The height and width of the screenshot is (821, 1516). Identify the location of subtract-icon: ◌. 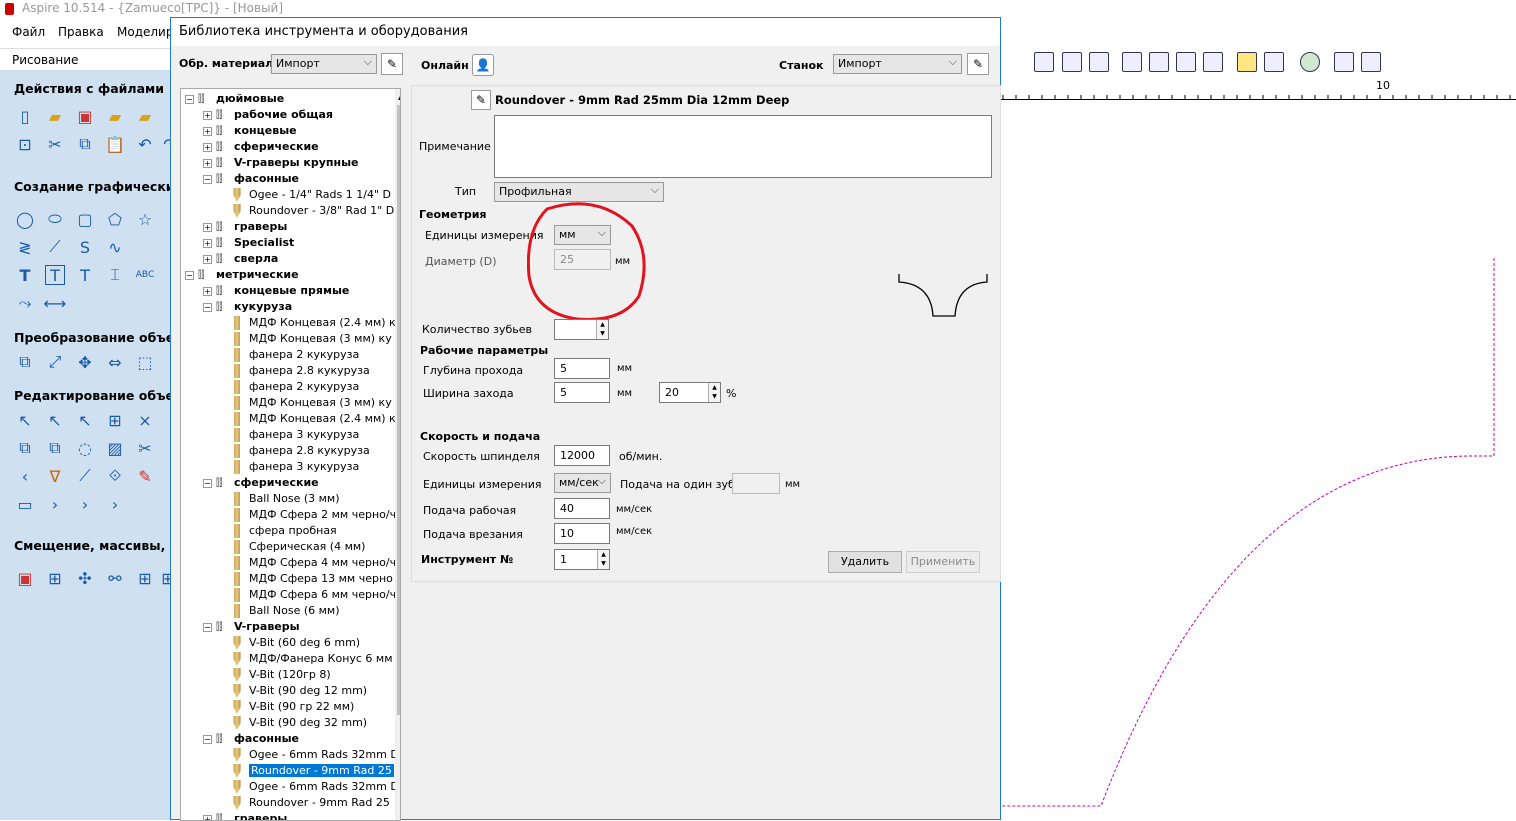
(85, 448).